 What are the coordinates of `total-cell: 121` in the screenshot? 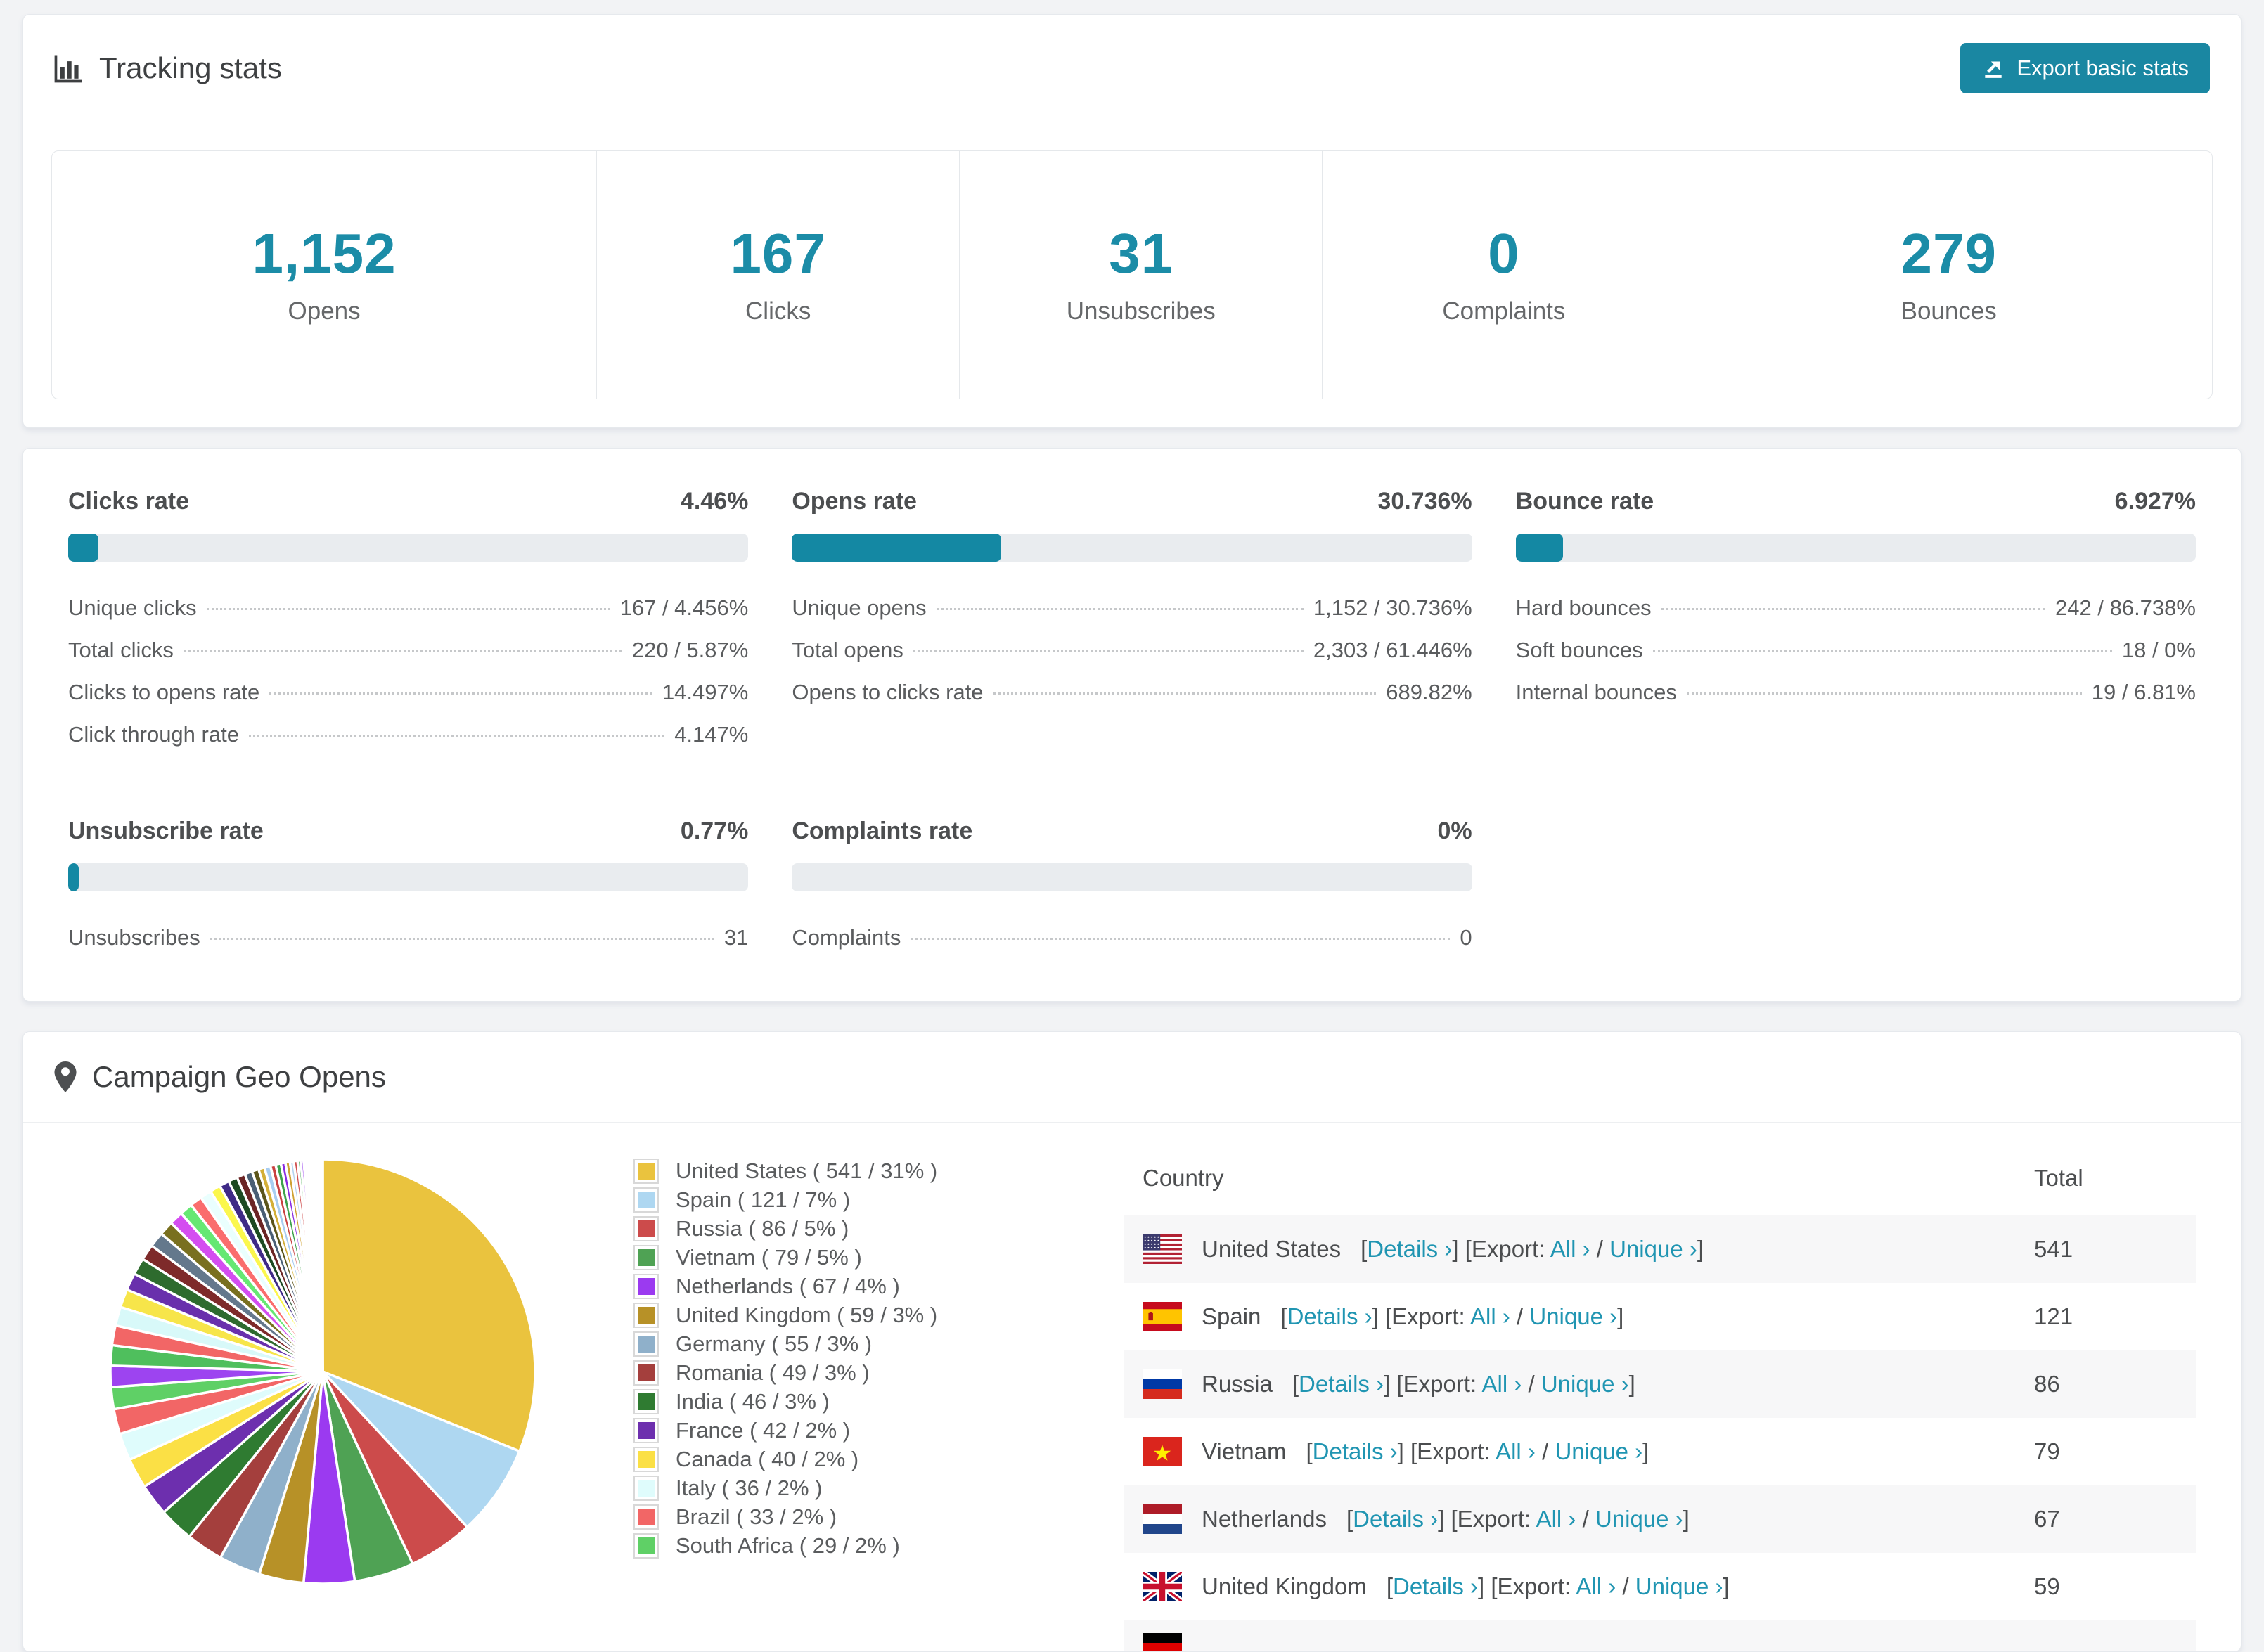 It's located at (2053, 1316).